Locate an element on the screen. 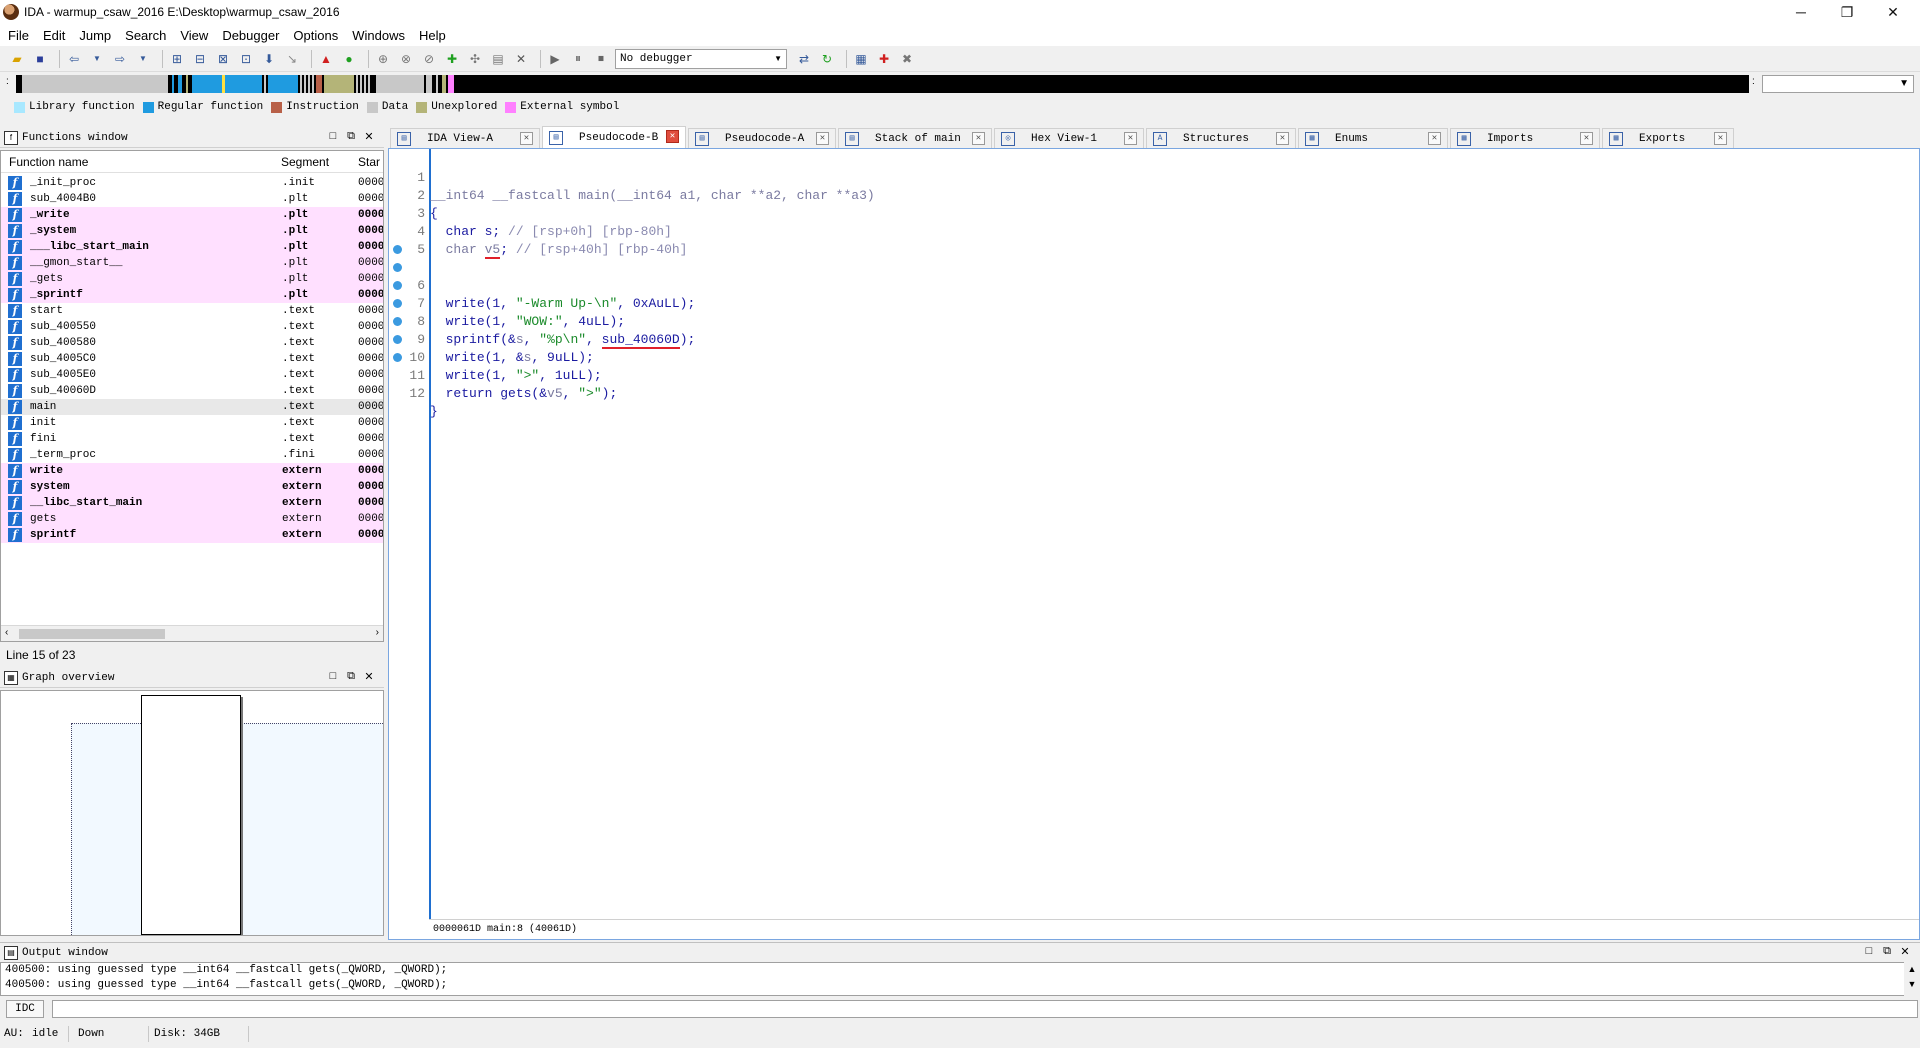  debugger-select: No debugger ▼ is located at coordinates (701, 58).